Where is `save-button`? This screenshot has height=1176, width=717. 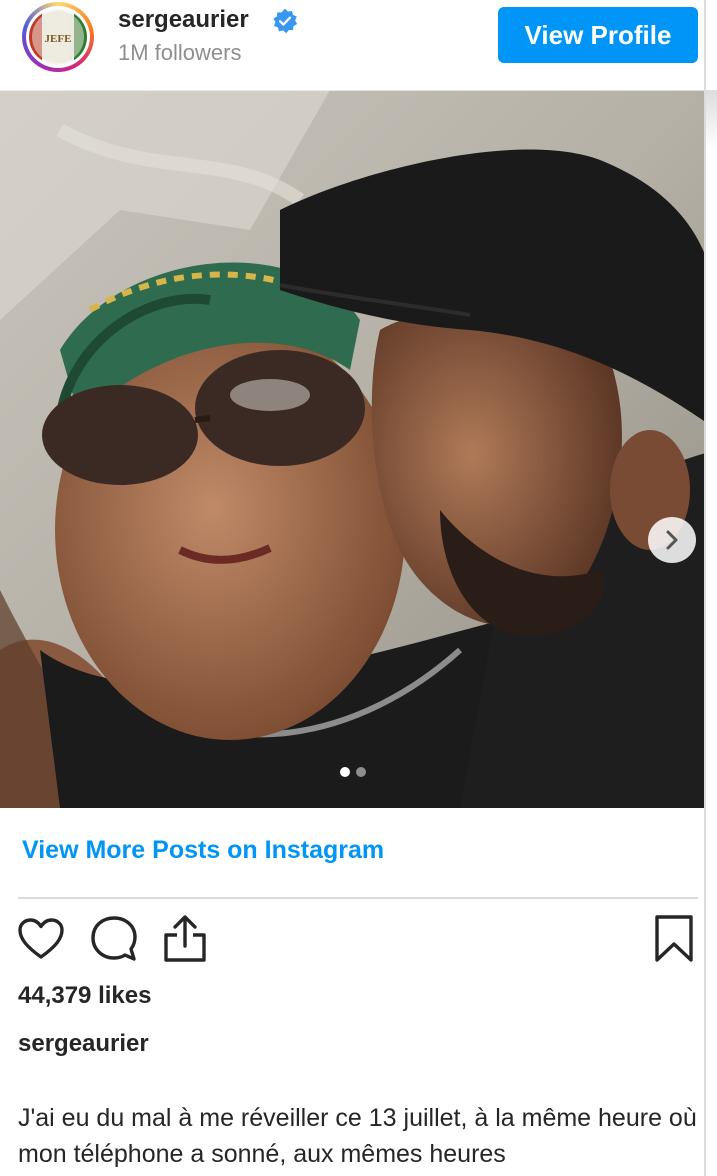 save-button is located at coordinates (674, 939).